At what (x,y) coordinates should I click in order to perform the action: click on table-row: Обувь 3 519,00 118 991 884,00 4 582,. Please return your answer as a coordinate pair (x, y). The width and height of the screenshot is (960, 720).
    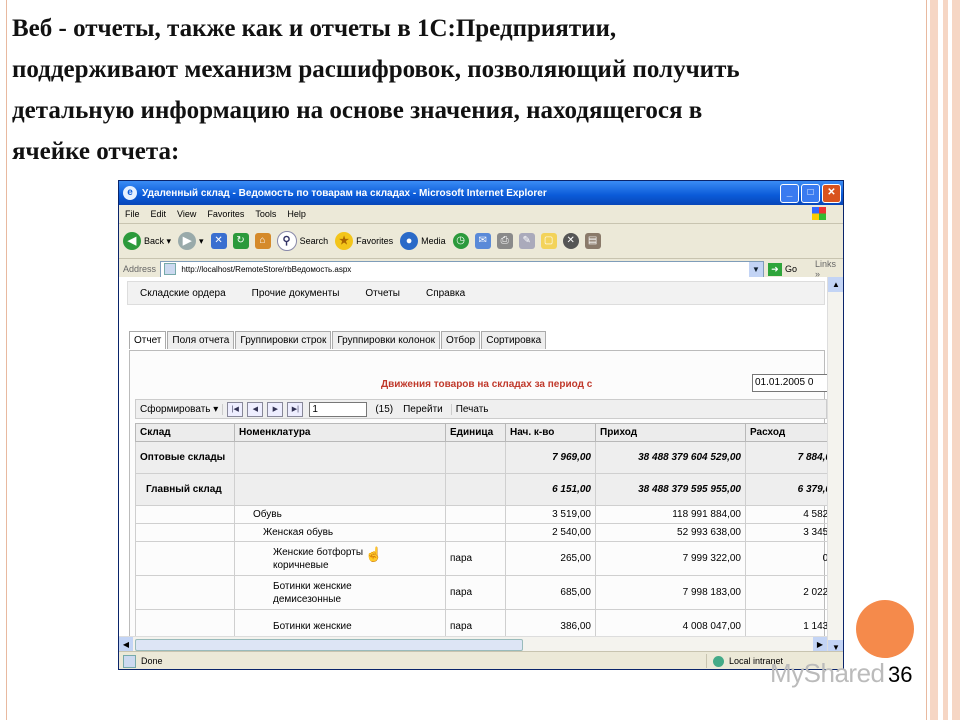
    Looking at the image, I should click on (481, 514).